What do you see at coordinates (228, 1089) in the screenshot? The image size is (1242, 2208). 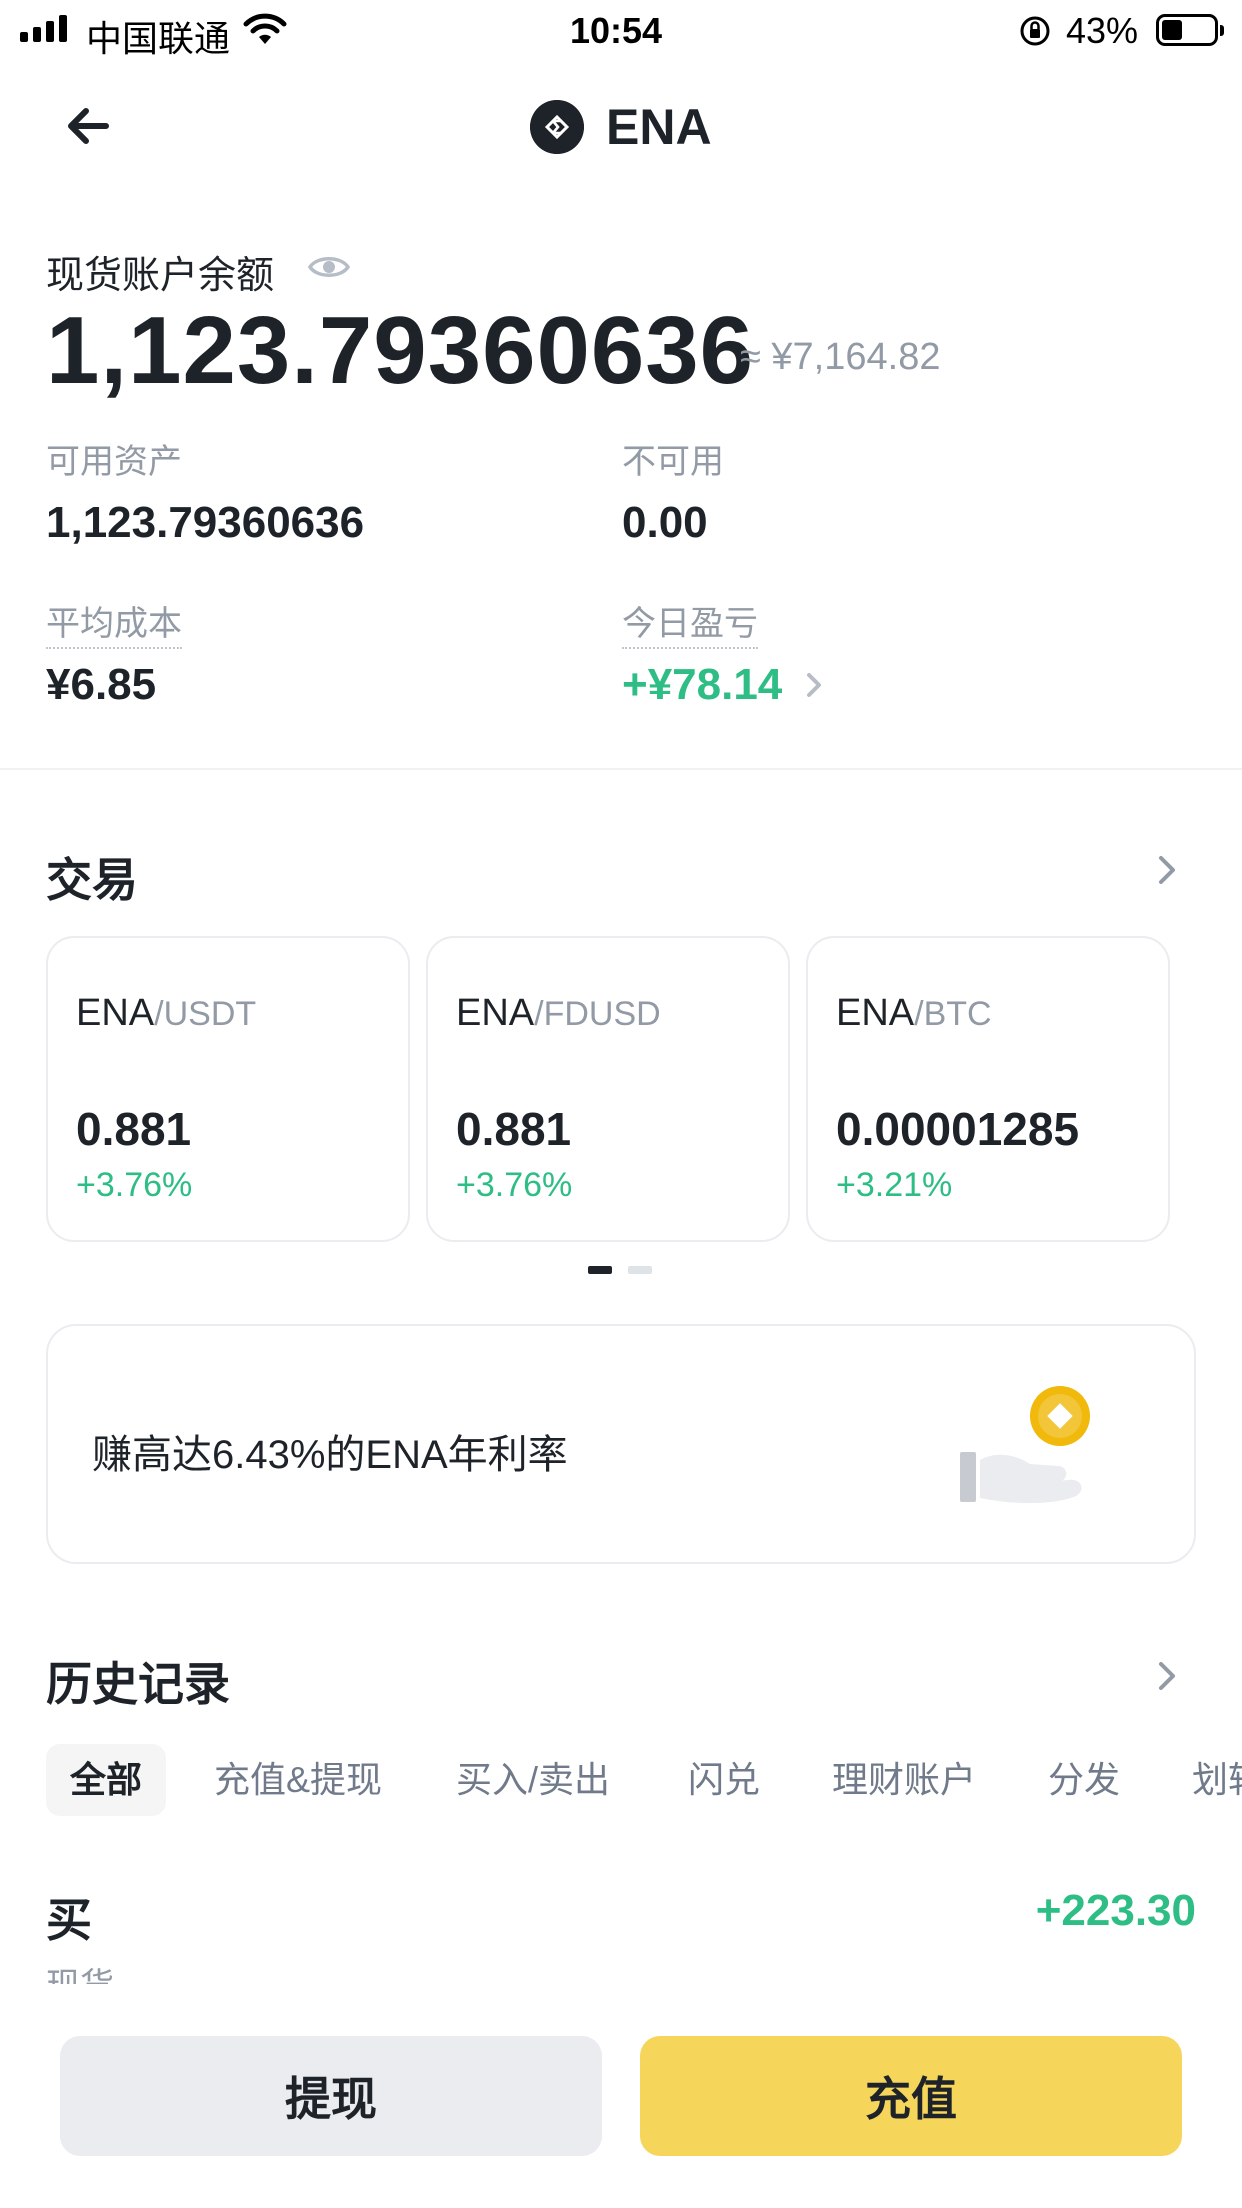 I see `trading-pair-card: ENA/USDT 0.881 +3.76%` at bounding box center [228, 1089].